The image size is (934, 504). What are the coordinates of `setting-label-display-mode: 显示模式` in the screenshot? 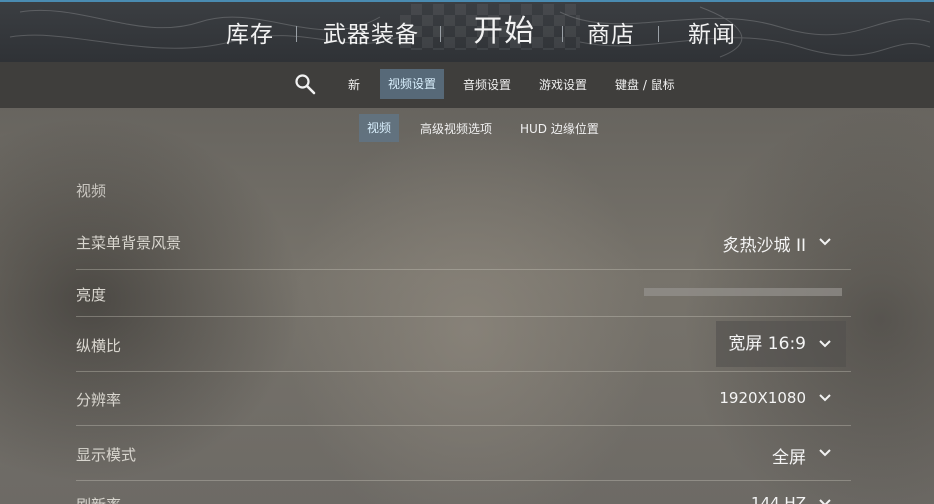 It's located at (106, 455).